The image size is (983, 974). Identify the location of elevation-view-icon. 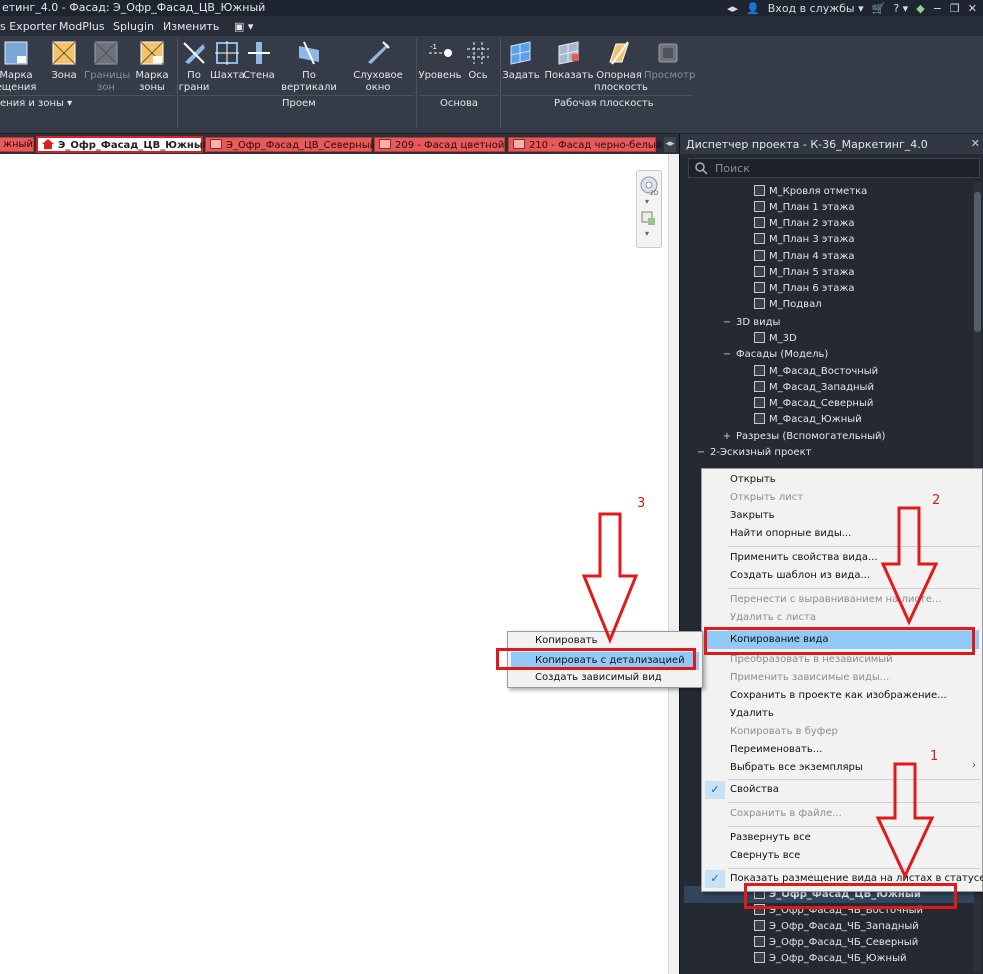
(216, 144).